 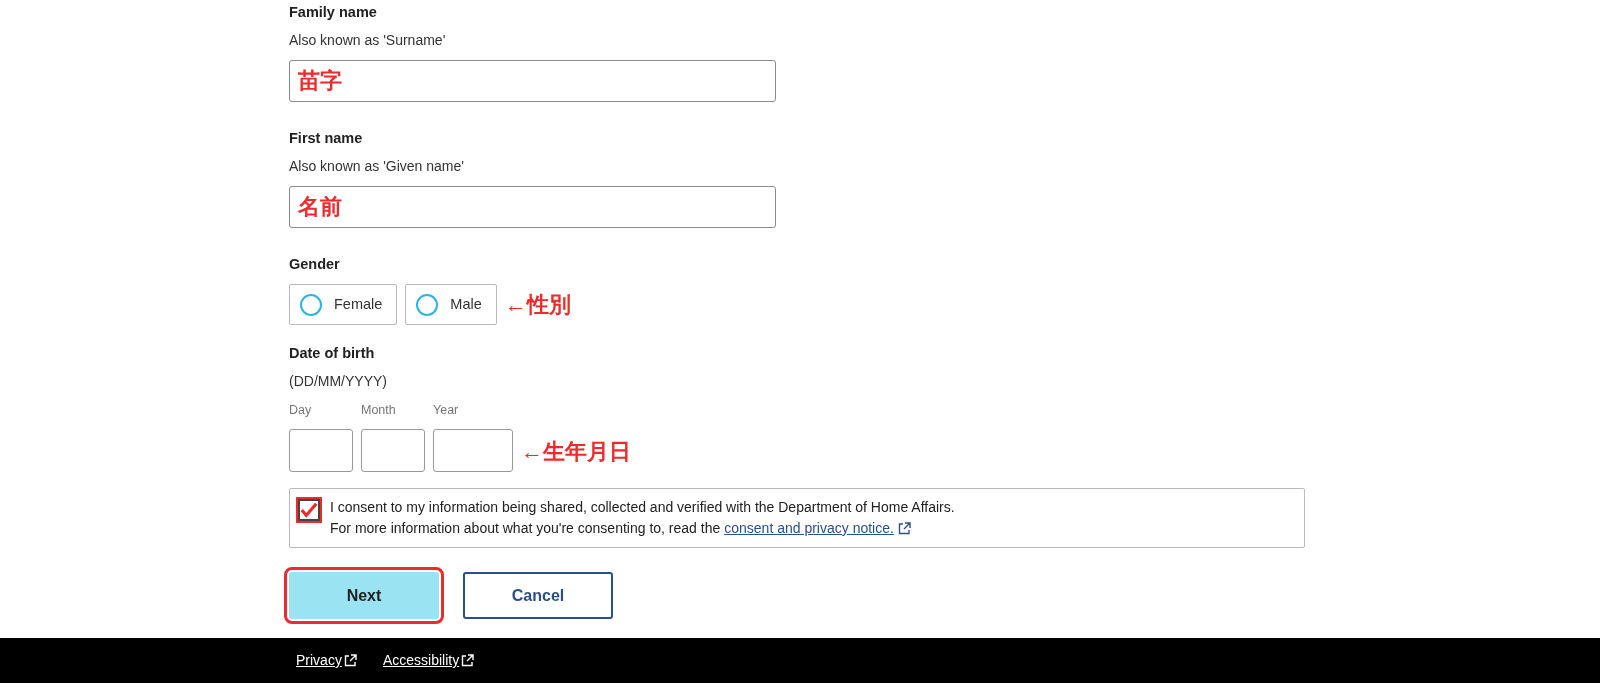 What do you see at coordinates (376, 166) in the screenshot?
I see `field-hint: Also known as 'Given name'` at bounding box center [376, 166].